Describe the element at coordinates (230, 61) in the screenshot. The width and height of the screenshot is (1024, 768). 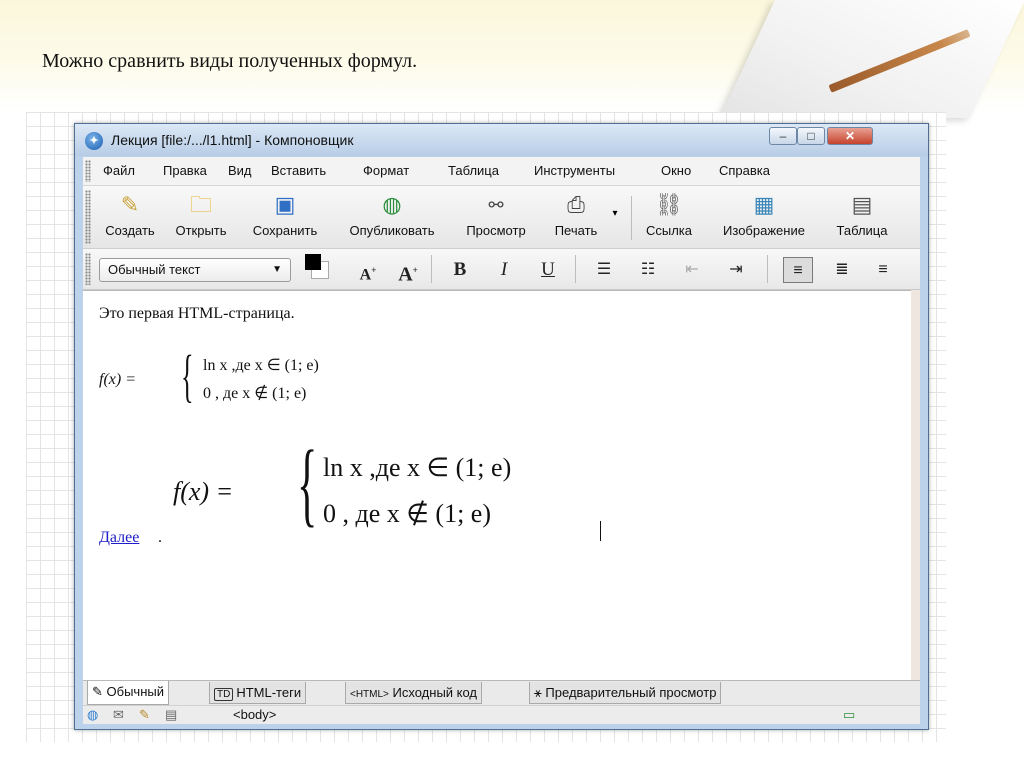
I see `slide-title: Можно сравнить виды полученных формул.` at that location.